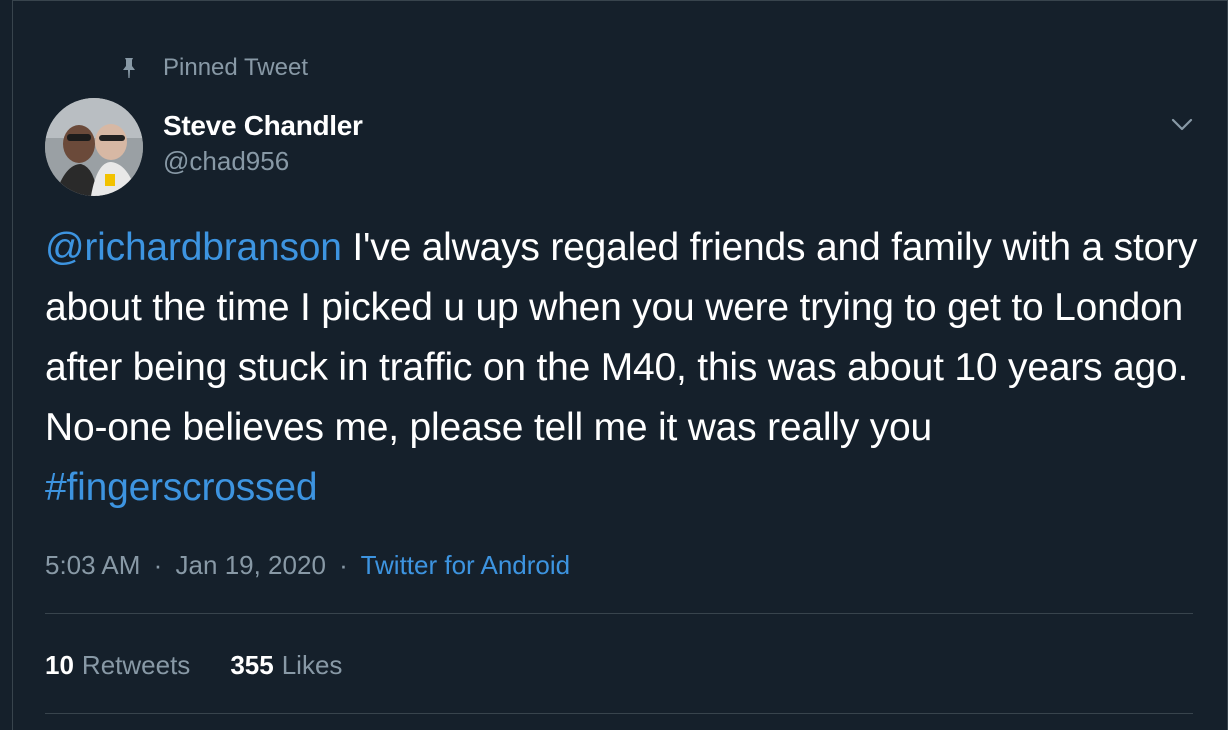  I want to click on hashtag-link: #fingerscrossed, so click(181, 487).